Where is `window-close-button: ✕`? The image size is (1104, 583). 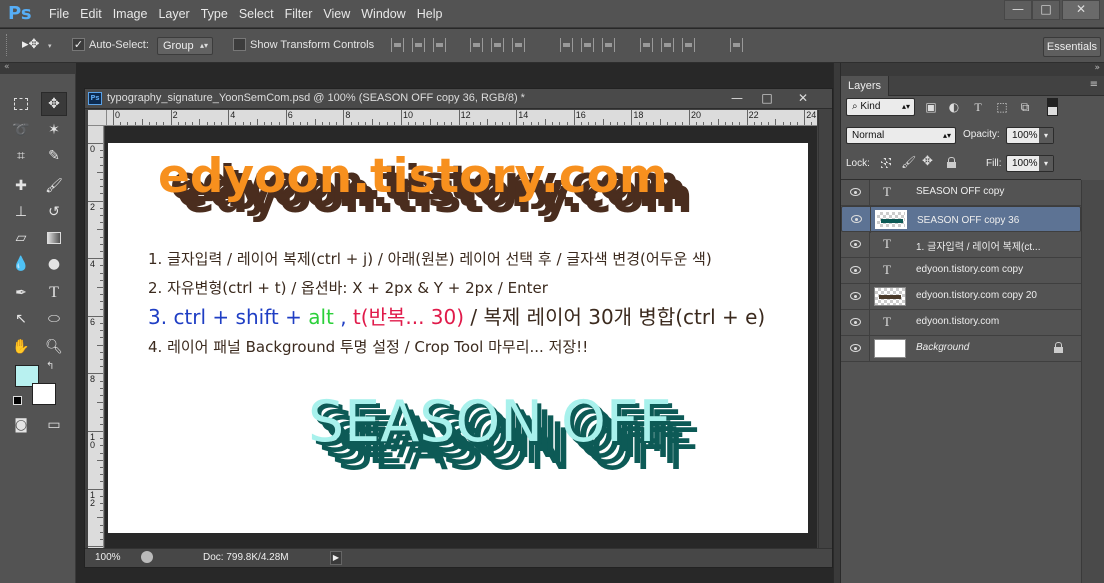
window-close-button: ✕ is located at coordinates (1081, 10).